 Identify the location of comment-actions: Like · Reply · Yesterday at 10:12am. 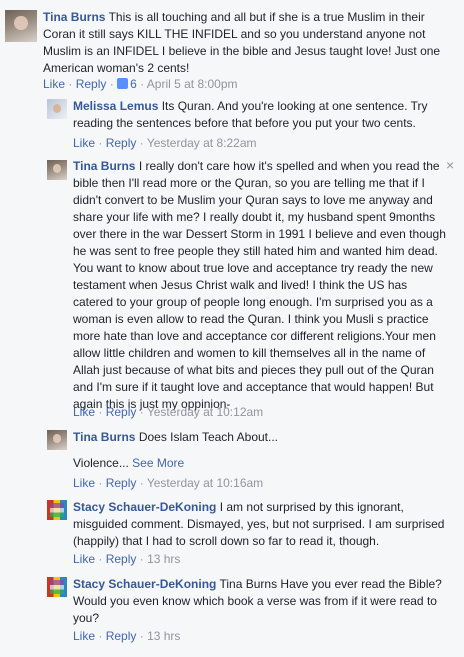
(168, 412).